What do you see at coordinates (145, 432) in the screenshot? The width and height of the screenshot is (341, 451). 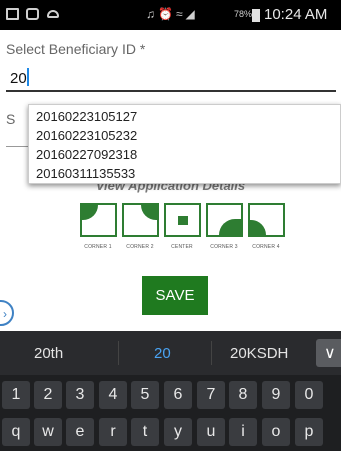 I see `key-t: t` at bounding box center [145, 432].